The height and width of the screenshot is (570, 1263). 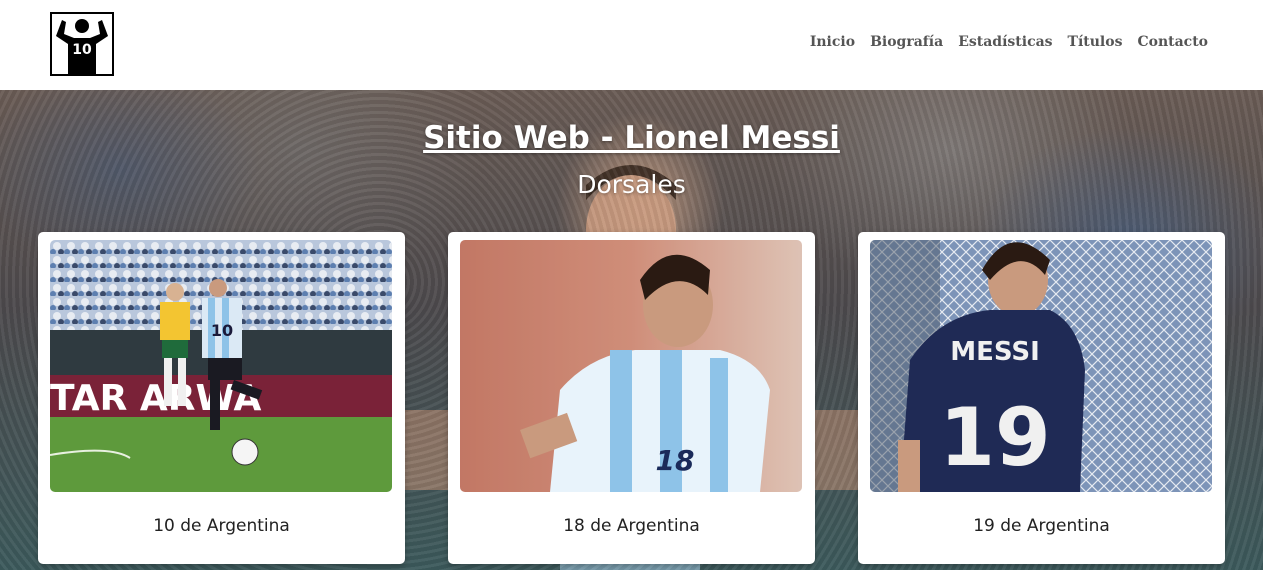 I want to click on card-caption: 19 de Argentina, so click(x=1041, y=526).